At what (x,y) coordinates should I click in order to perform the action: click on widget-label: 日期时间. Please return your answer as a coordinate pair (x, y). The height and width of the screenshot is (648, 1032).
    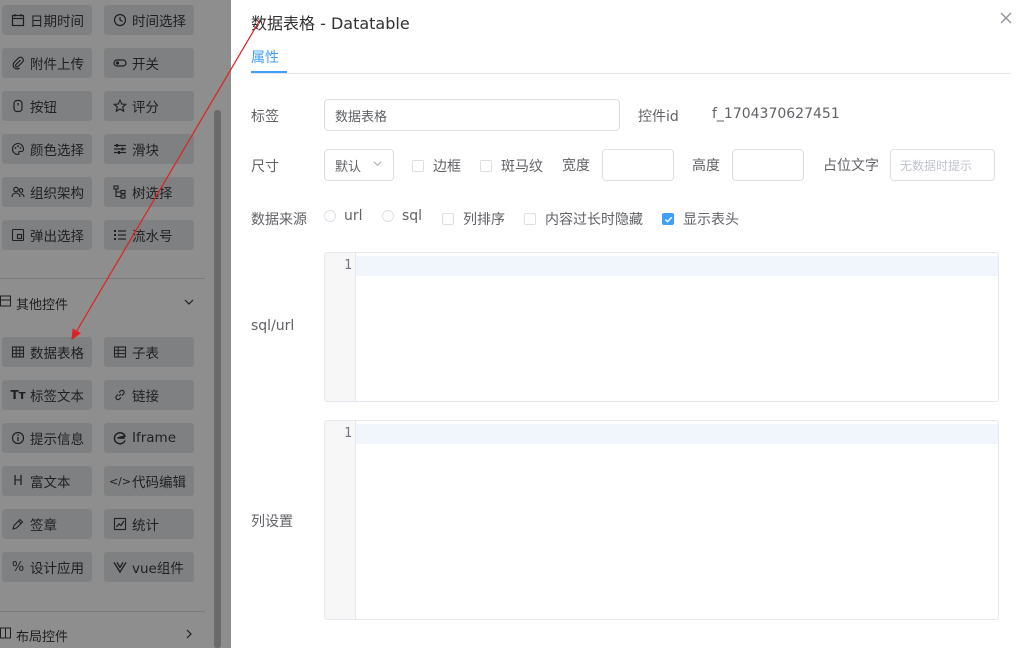
    Looking at the image, I should click on (57, 22).